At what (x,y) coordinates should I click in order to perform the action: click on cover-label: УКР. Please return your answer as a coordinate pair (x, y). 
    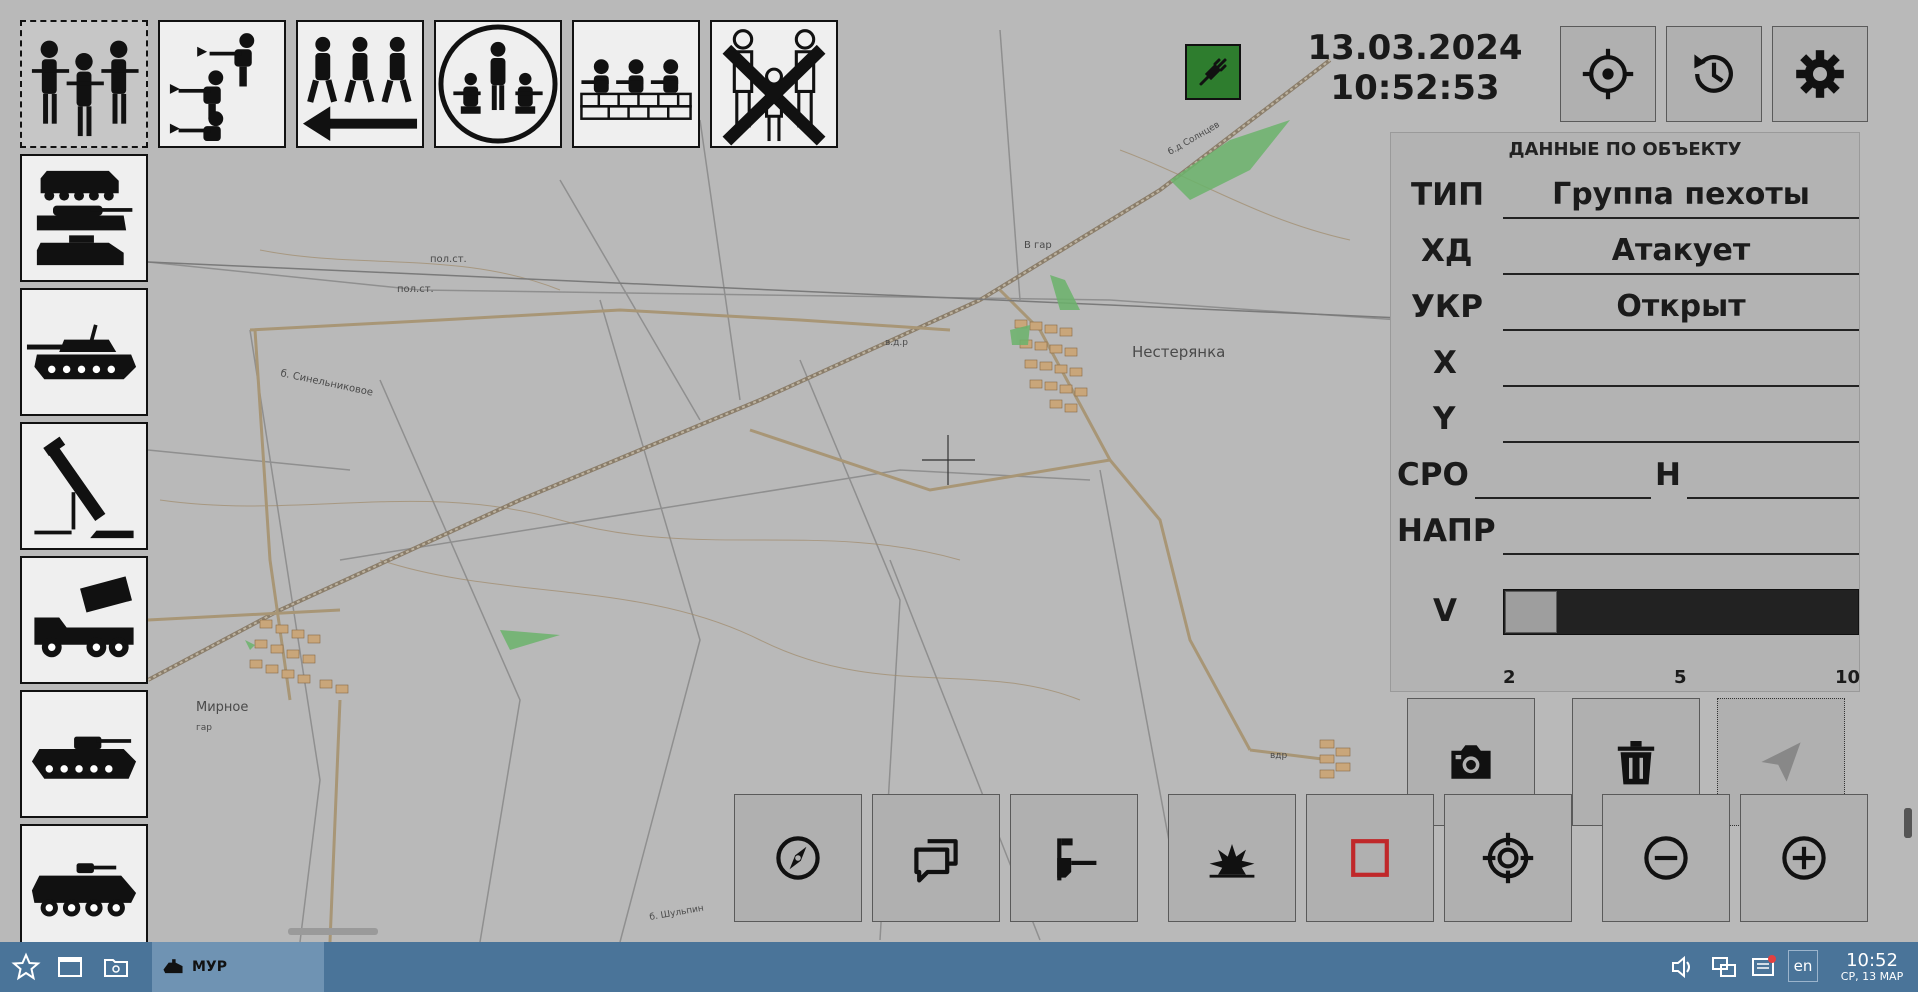
    Looking at the image, I should click on (1447, 307).